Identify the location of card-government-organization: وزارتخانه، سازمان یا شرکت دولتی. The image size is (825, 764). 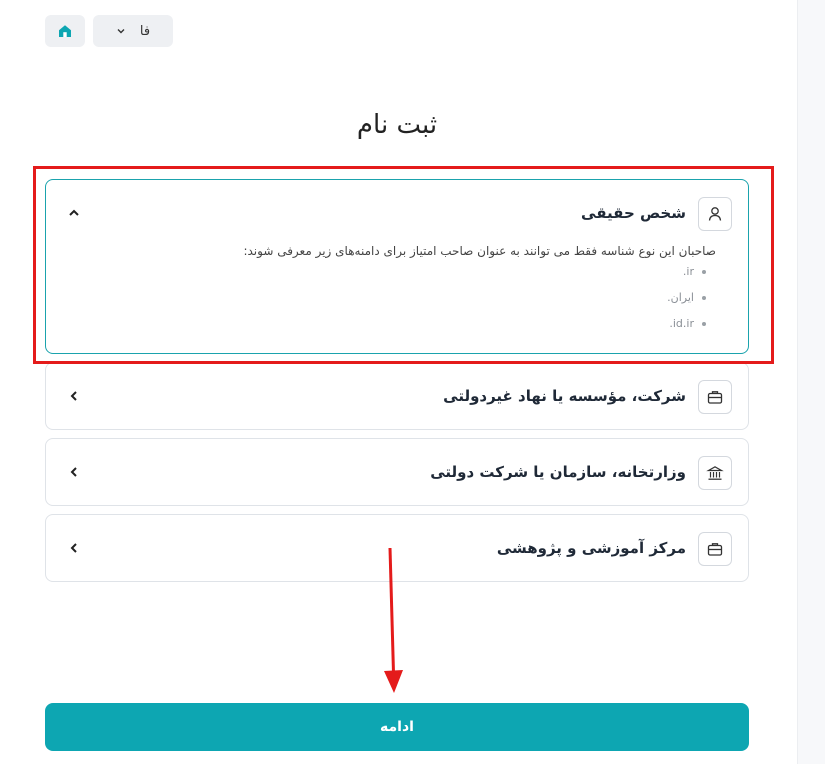
(397, 472).